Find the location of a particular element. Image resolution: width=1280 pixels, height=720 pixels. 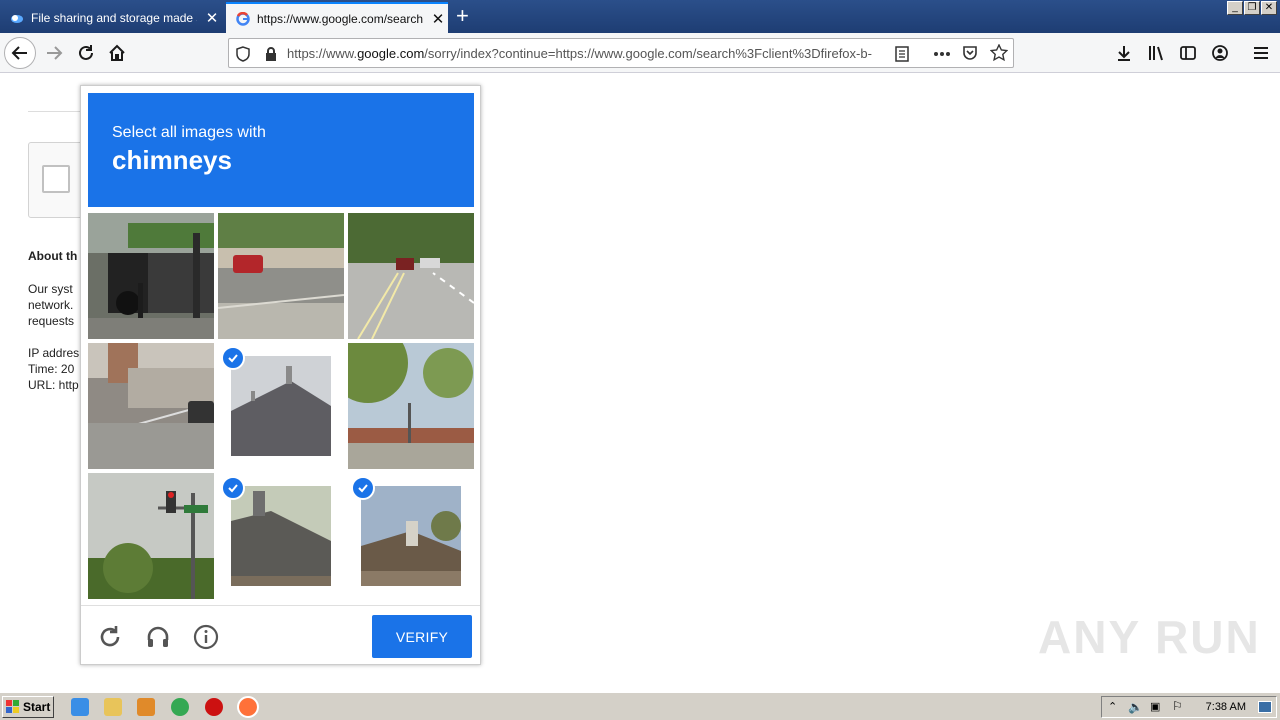

chrome-icon is located at coordinates (180, 707).